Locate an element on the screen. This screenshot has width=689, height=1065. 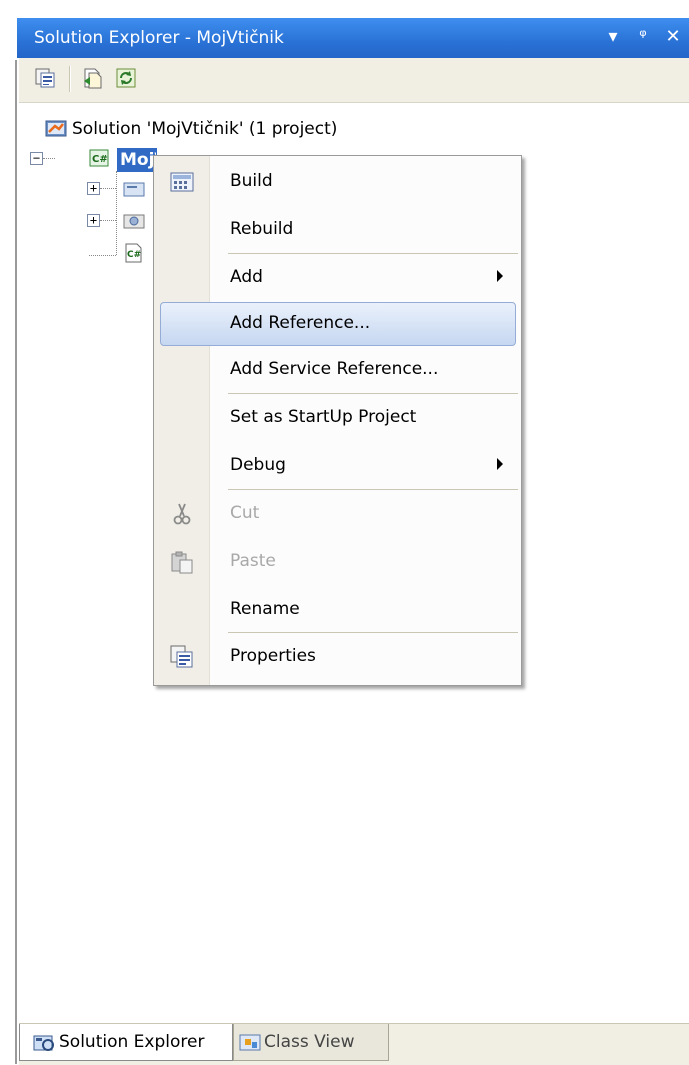
panel-title-bar: Solution Explorer - MojVtičnik ▾ ᵠ ✕ is located at coordinates (353, 38).